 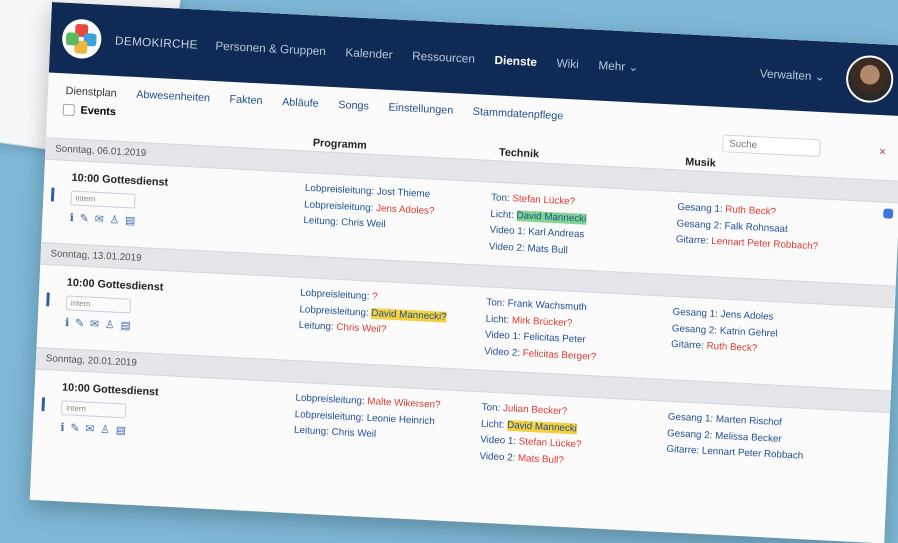 What do you see at coordinates (748, 437) in the screenshot?
I see `person-name: Melissa Becker` at bounding box center [748, 437].